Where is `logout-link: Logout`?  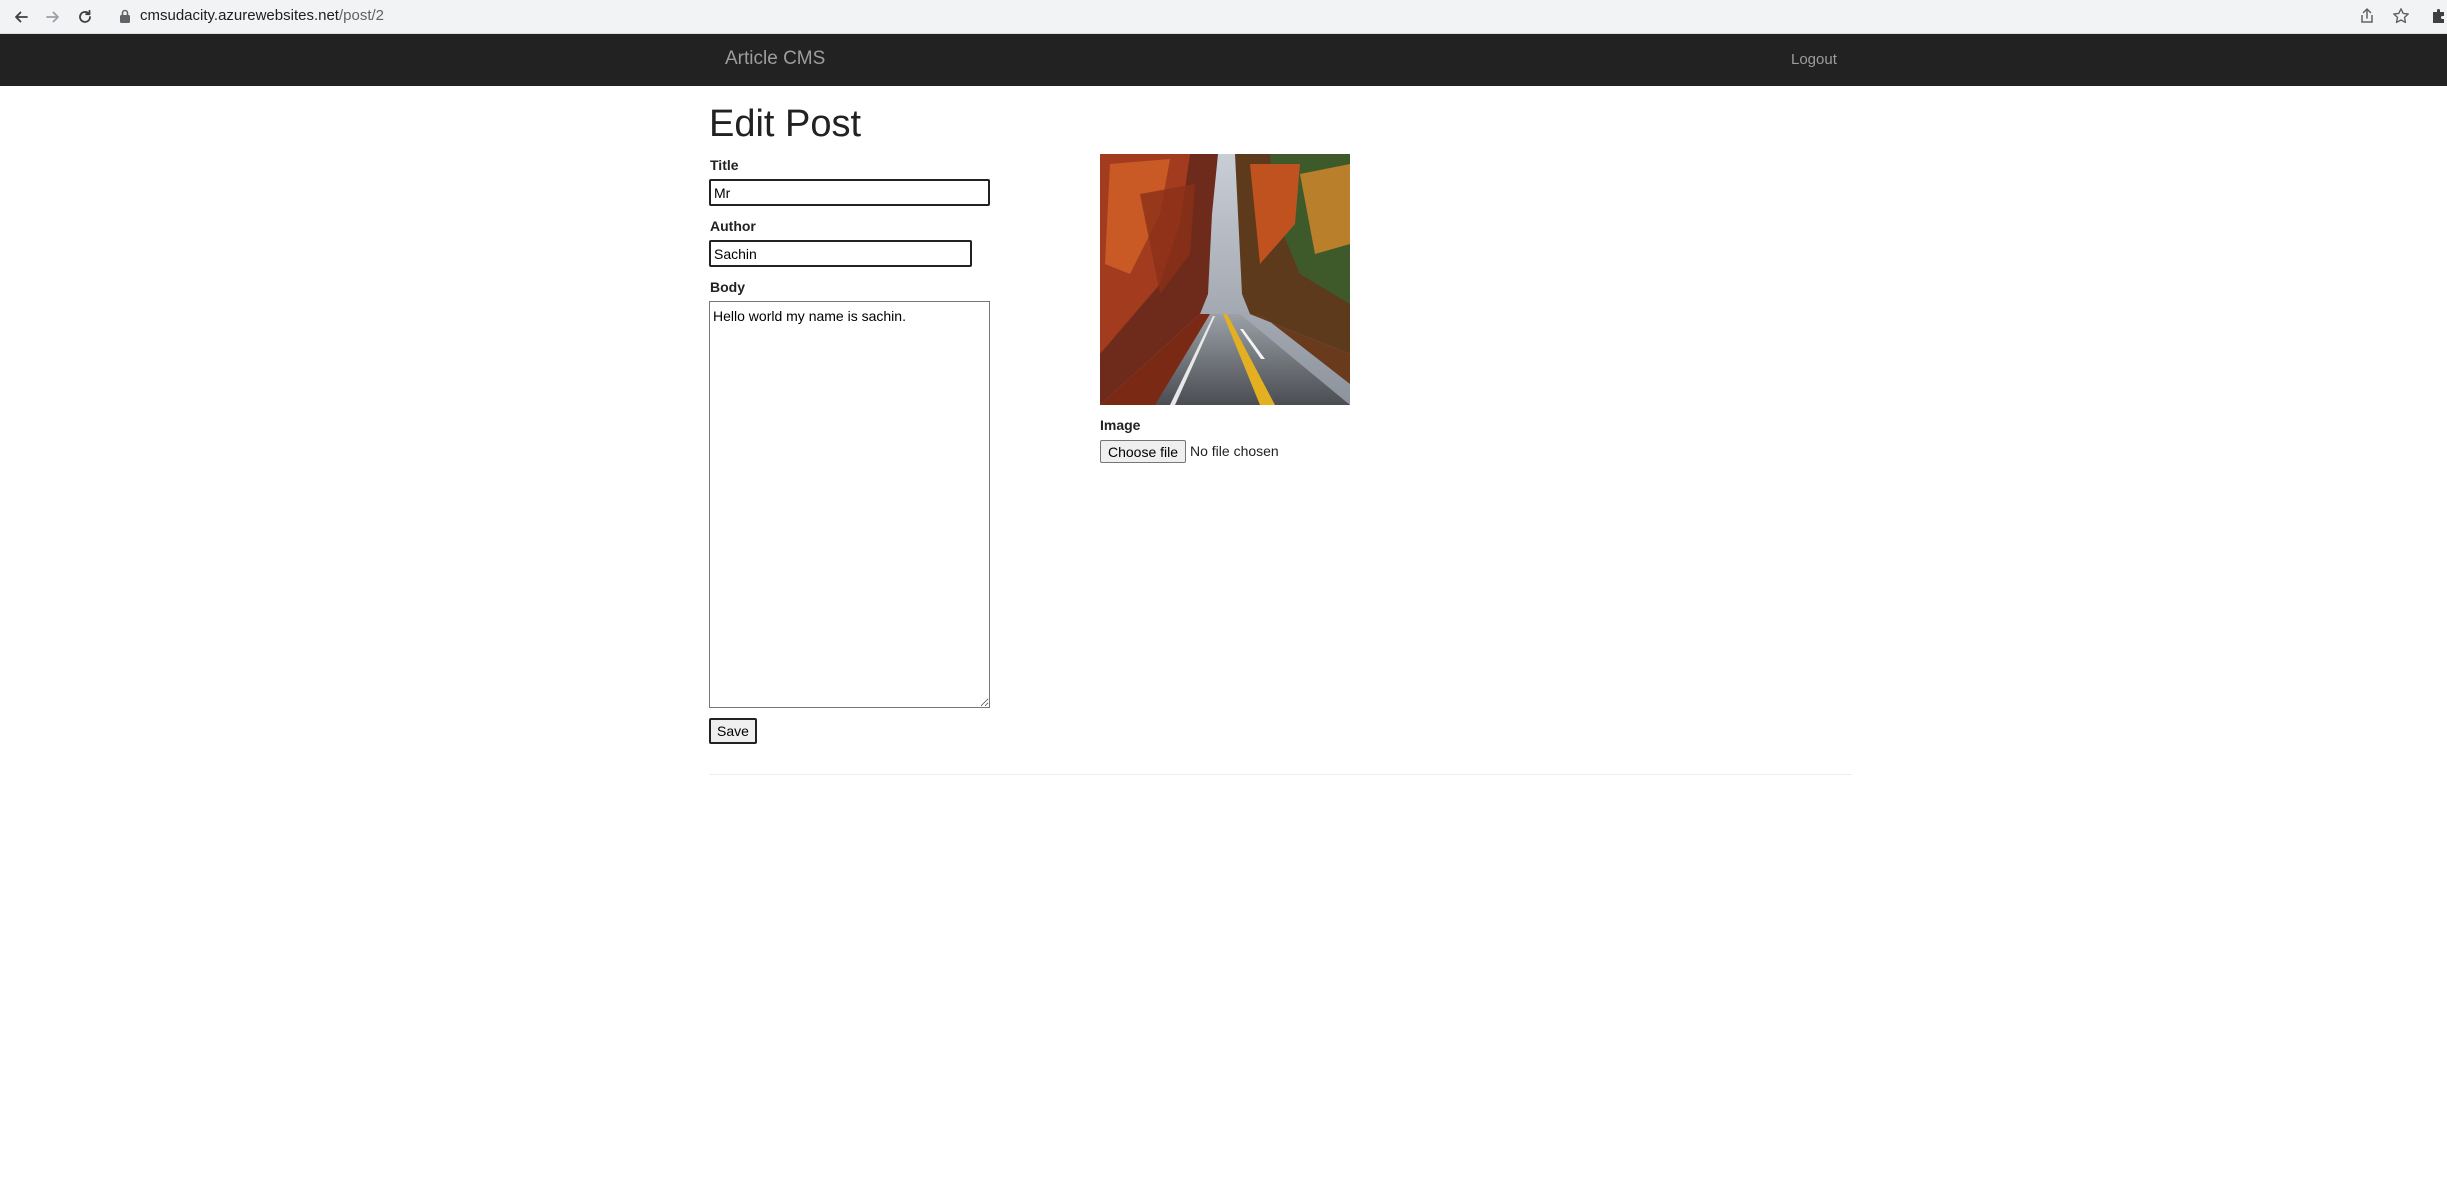 logout-link: Logout is located at coordinates (1814, 60).